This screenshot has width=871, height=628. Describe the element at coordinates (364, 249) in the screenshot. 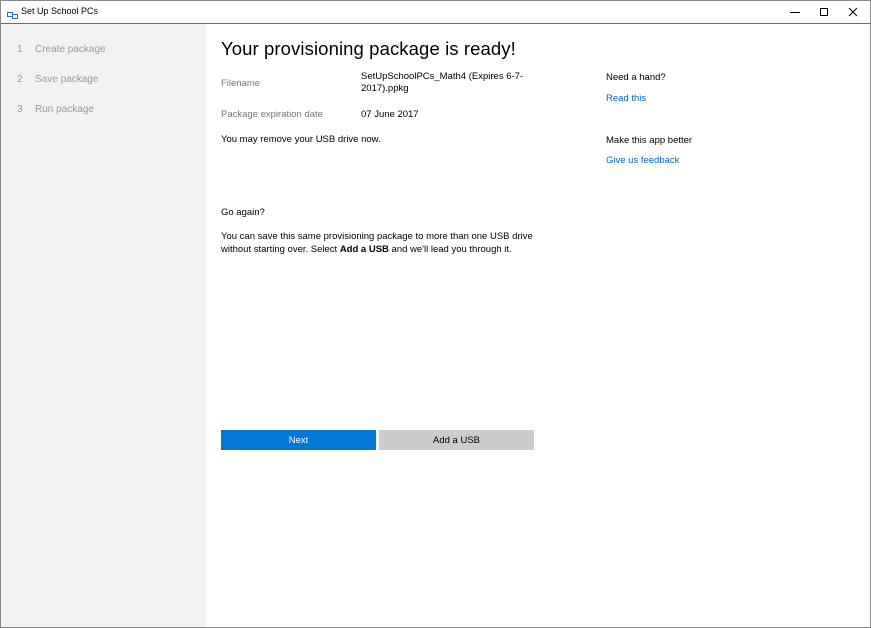

I see `desc-bold: Add a USB` at that location.